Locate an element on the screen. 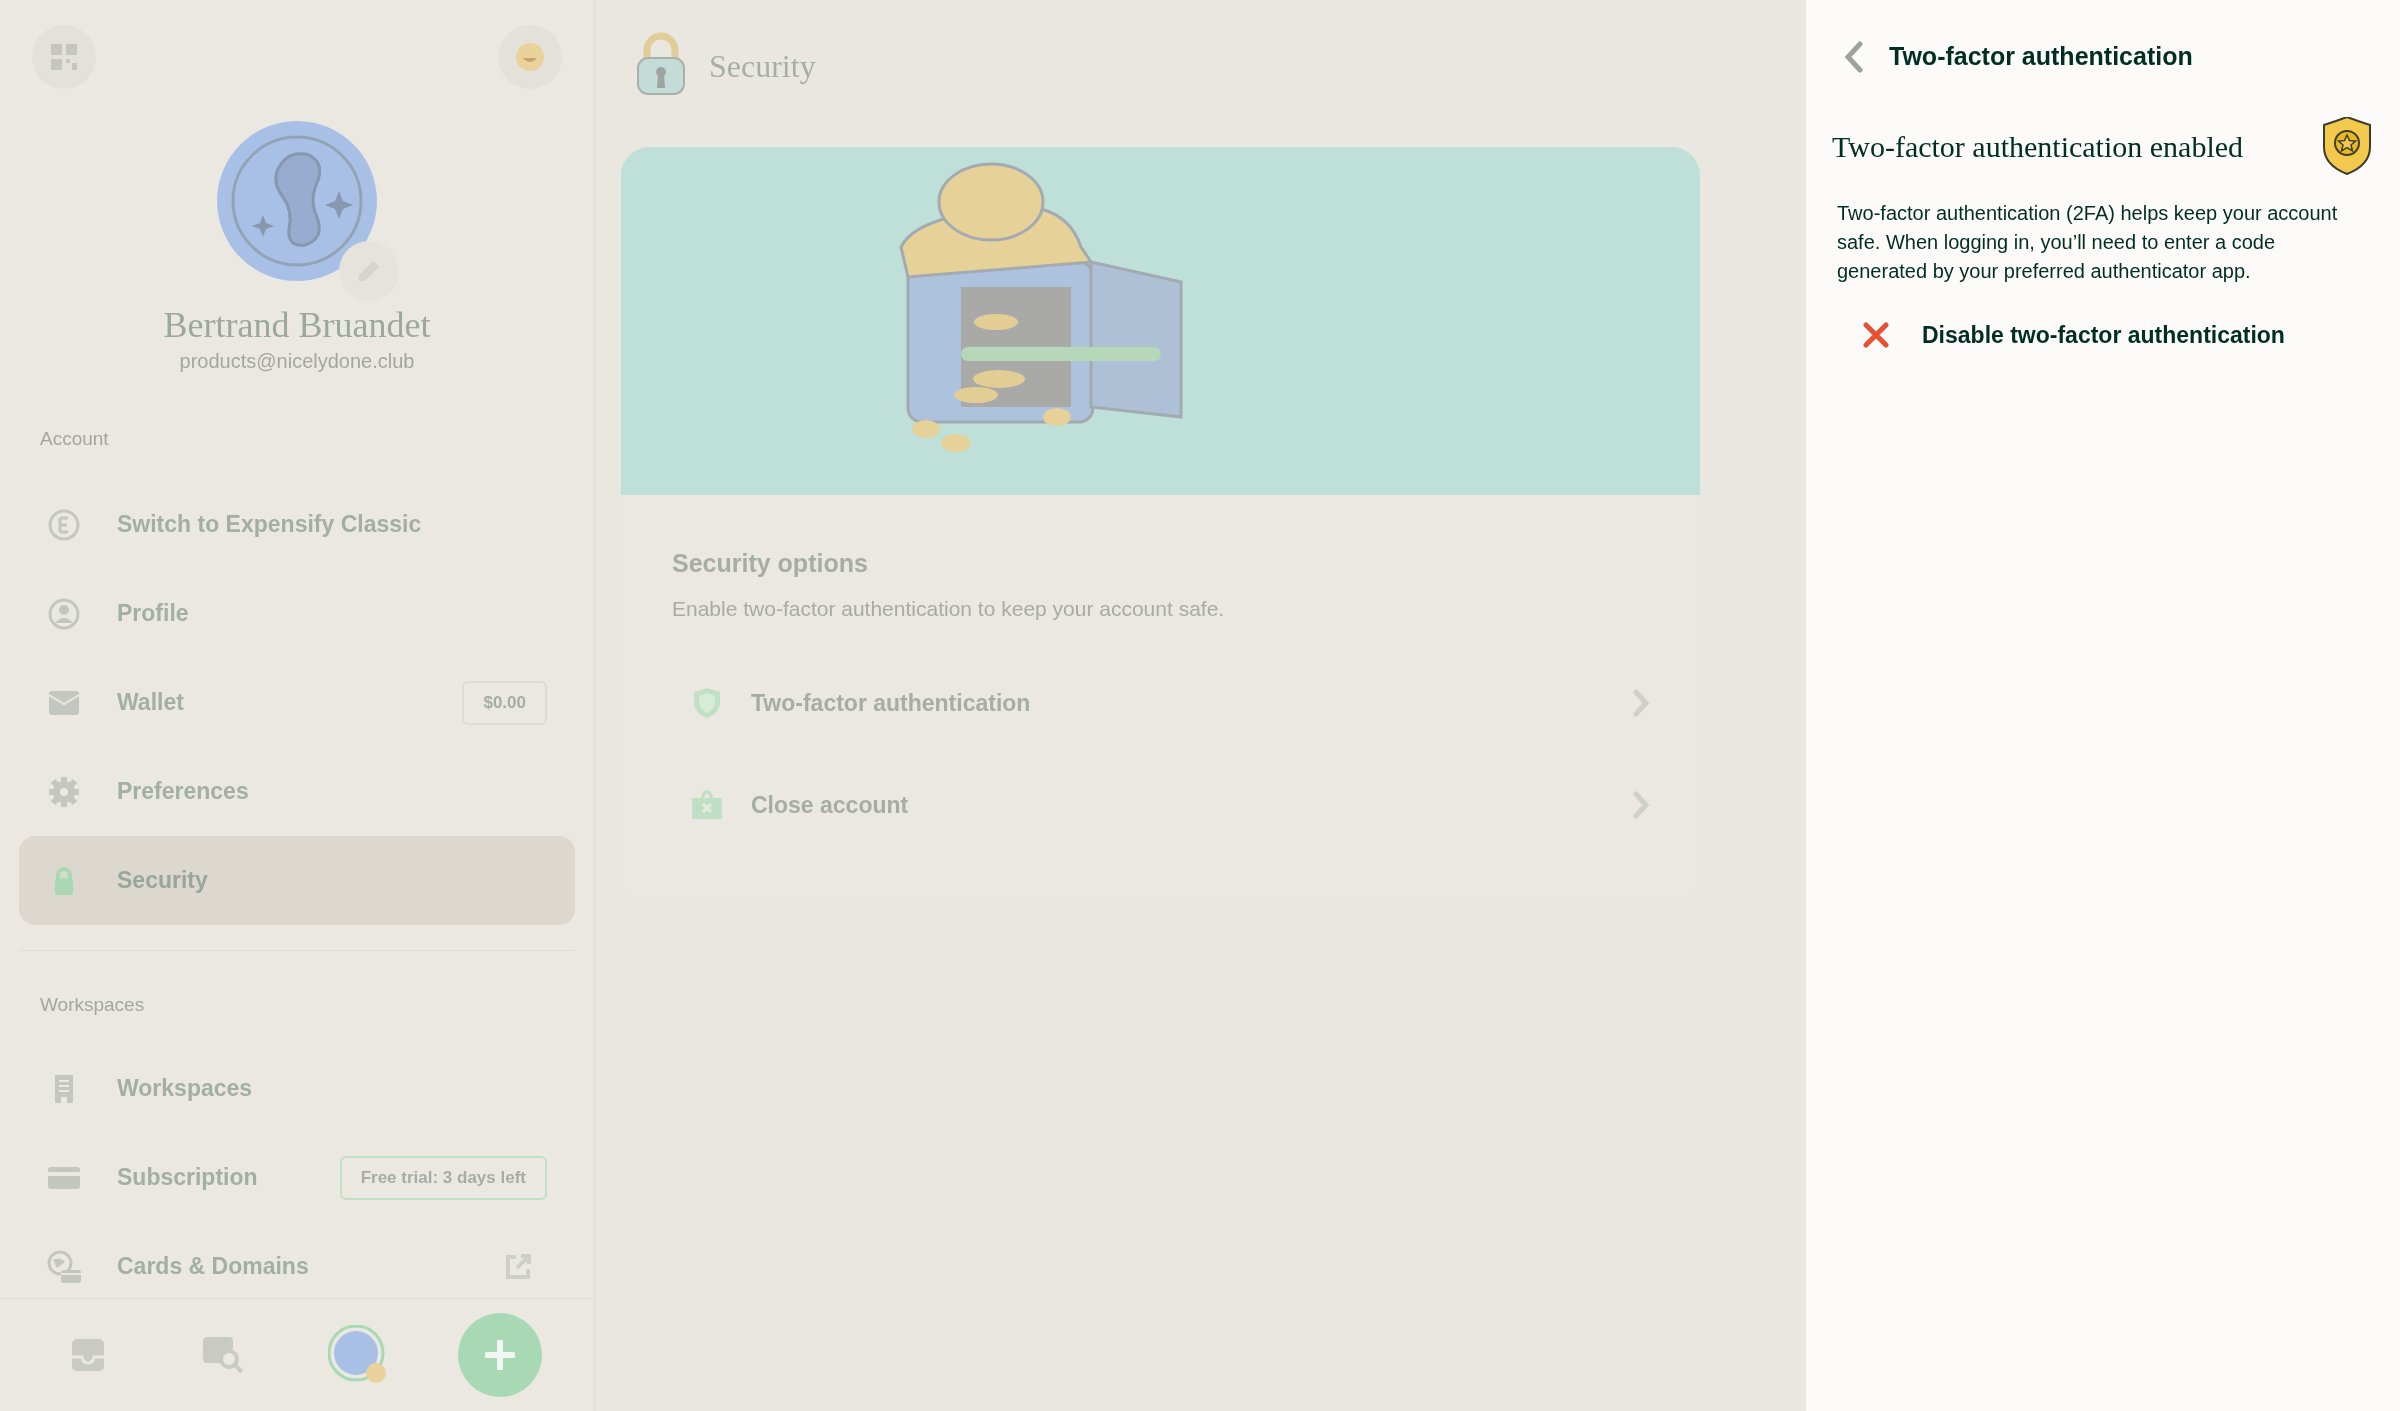 This screenshot has height=1411, width=2400. avatar-icon is located at coordinates (357, 1355).